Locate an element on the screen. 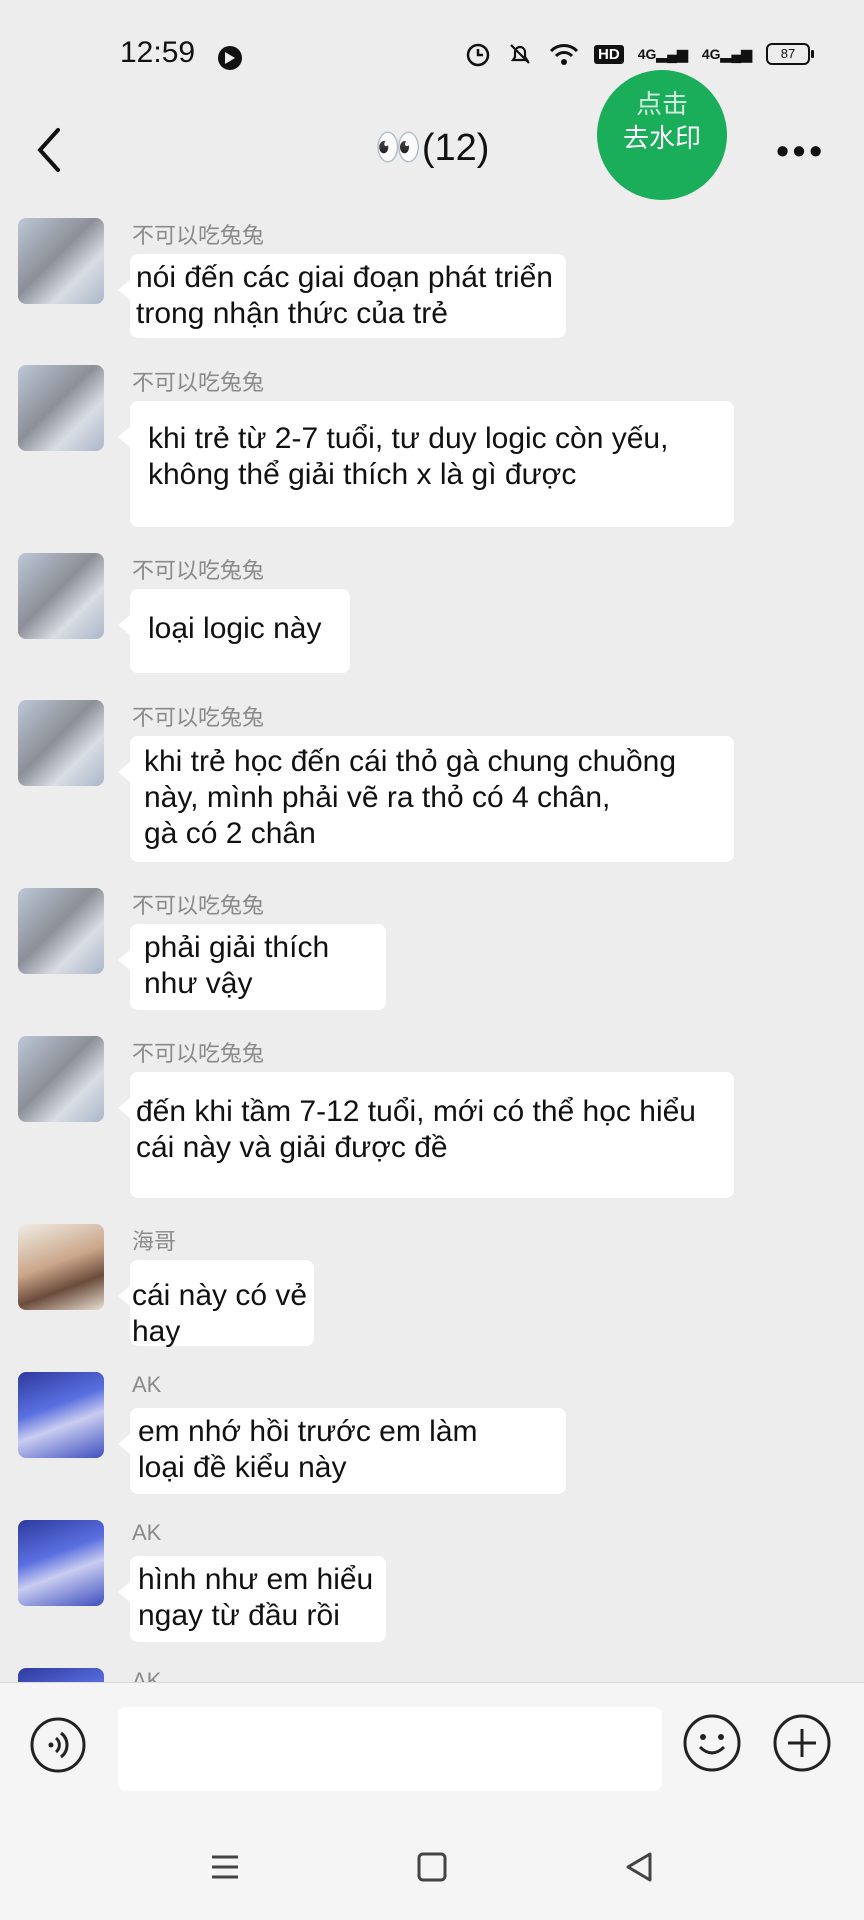 The width and height of the screenshot is (864, 1920). remove-watermark-button: 点击 去水印 is located at coordinates (662, 135).